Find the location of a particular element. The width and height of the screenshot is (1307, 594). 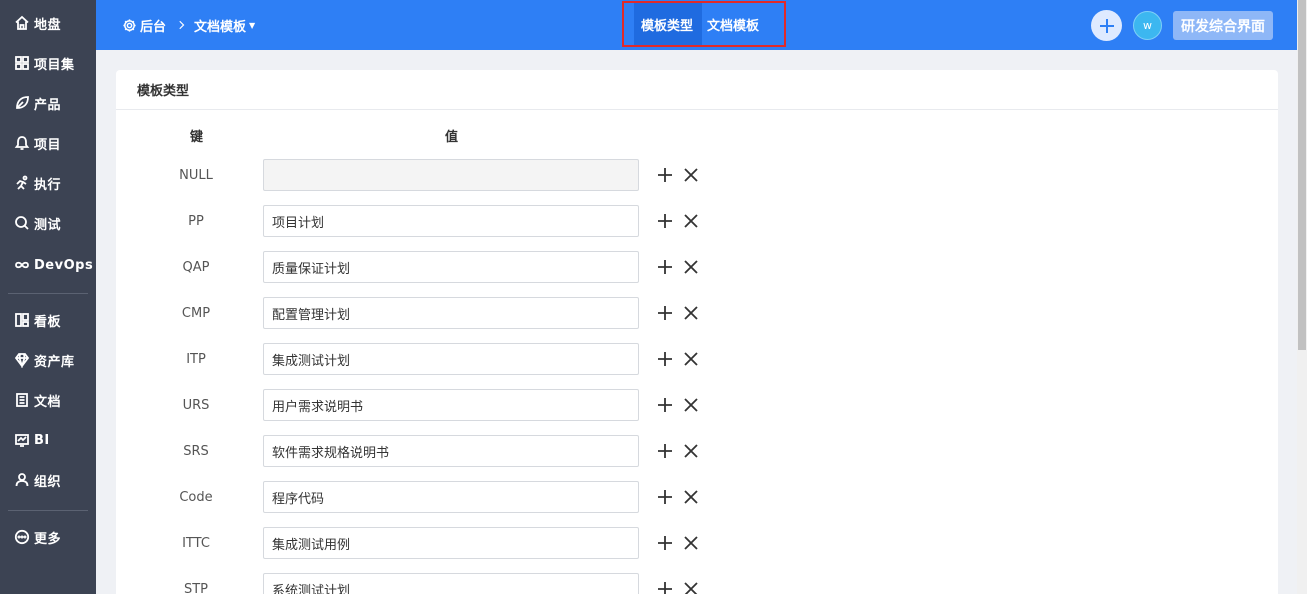

row-key: PP is located at coordinates (196, 221).